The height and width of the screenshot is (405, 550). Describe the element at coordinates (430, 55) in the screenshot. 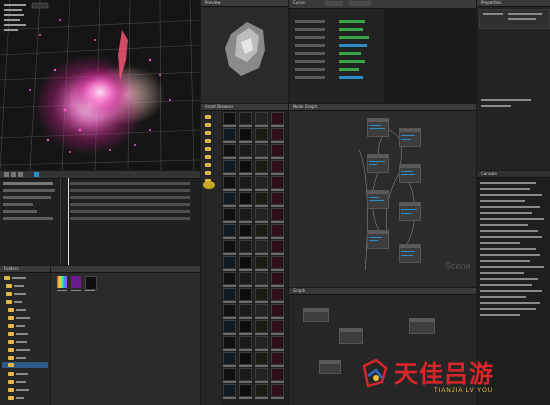

I see `curve-graph-area` at that location.